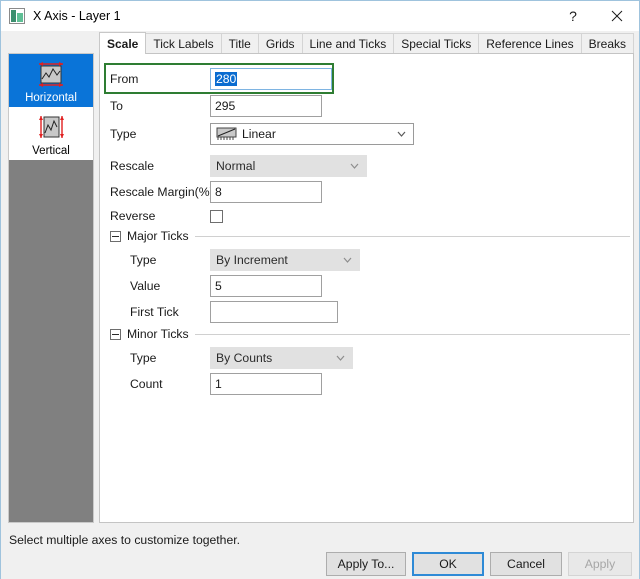  I want to click on major-ticks-type-value: By Increment, so click(252, 260).